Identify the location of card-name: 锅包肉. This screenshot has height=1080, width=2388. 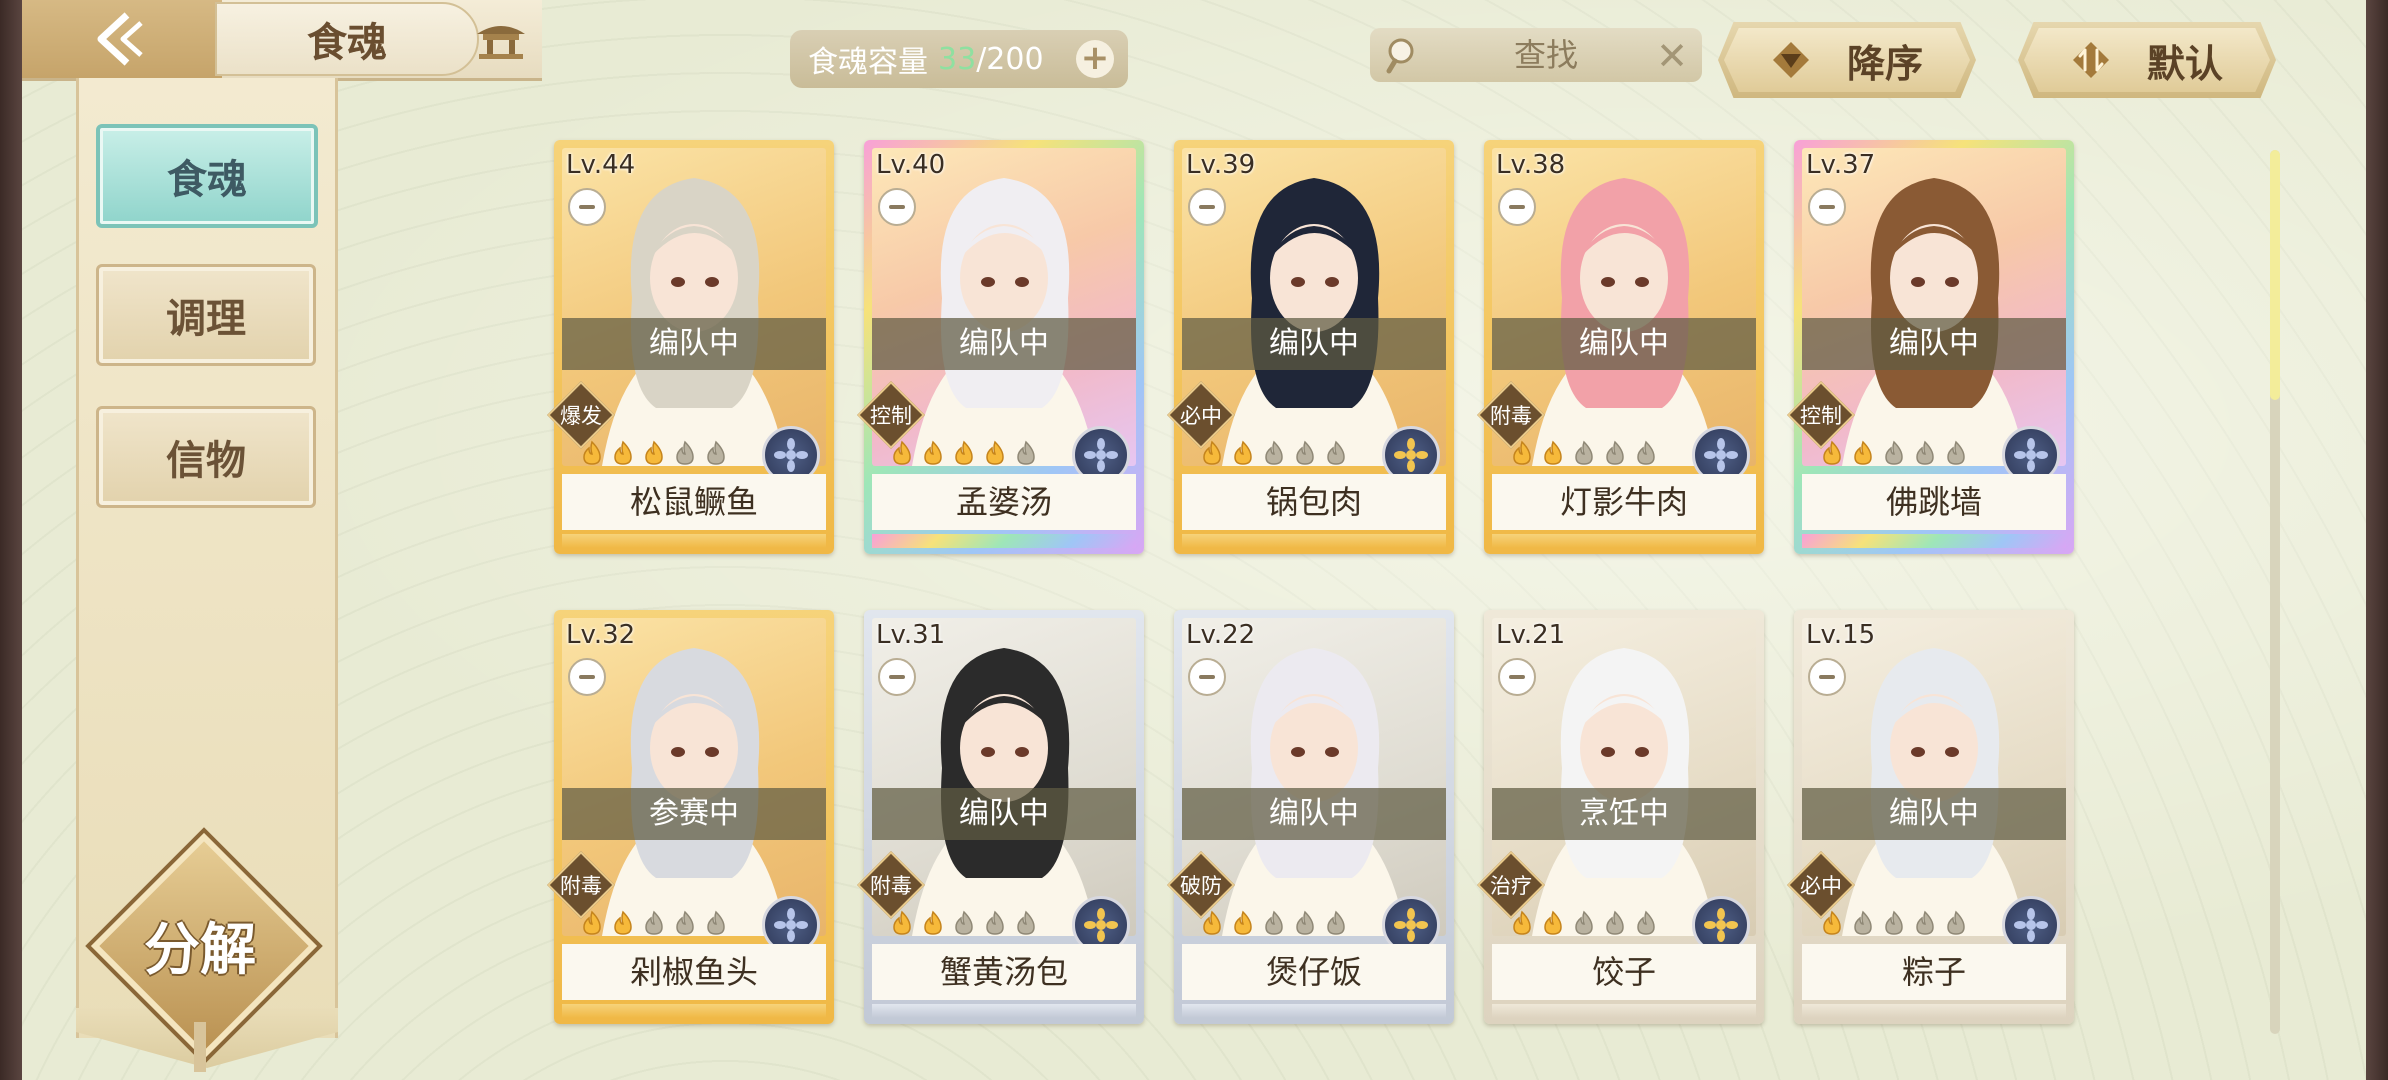
(1314, 502).